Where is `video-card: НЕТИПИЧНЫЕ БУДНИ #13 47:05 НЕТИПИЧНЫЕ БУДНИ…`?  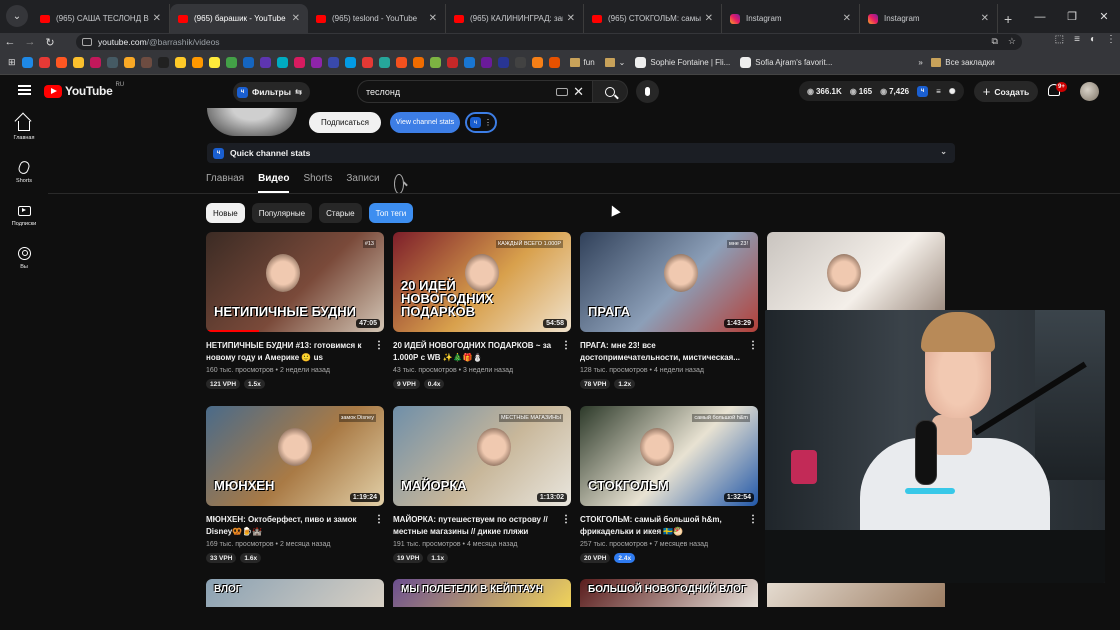
video-card: НЕТИПИЧНЫЕ БУДНИ #13 47:05 НЕТИПИЧНЫЕ БУДНИ… is located at coordinates (295, 310).